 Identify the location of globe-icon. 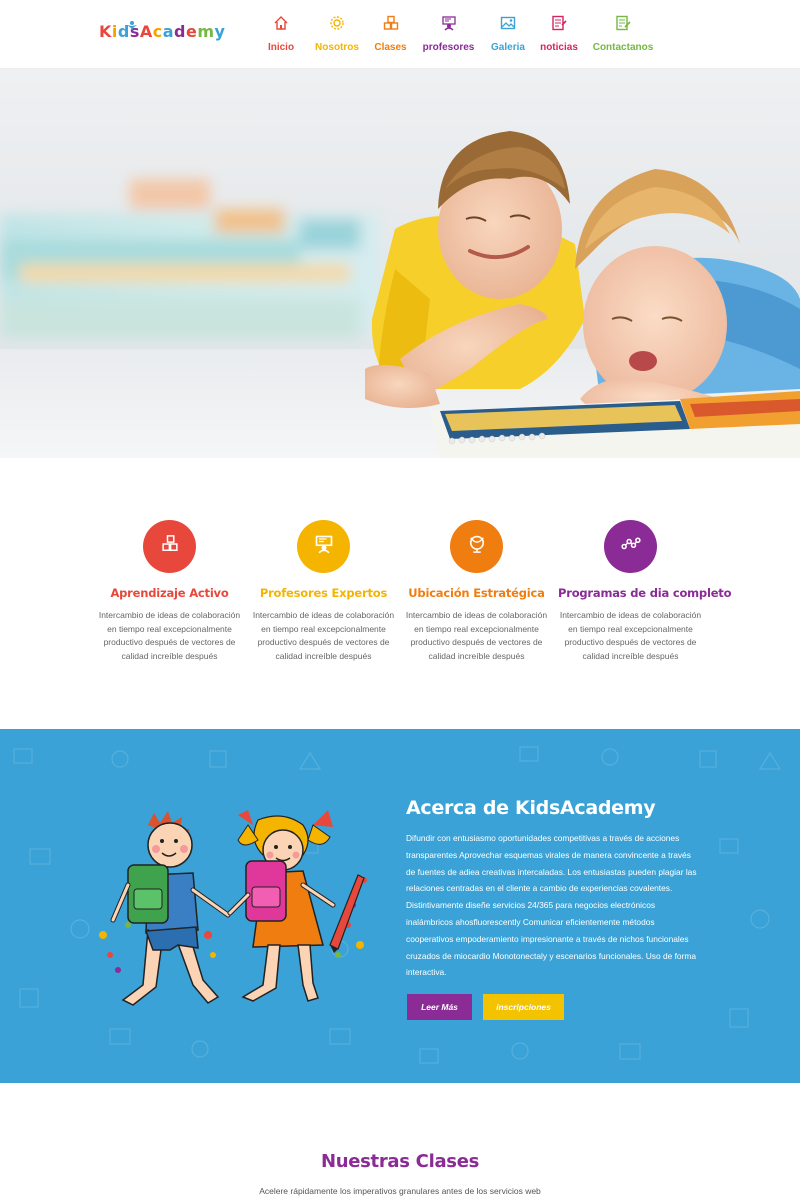
(477, 546).